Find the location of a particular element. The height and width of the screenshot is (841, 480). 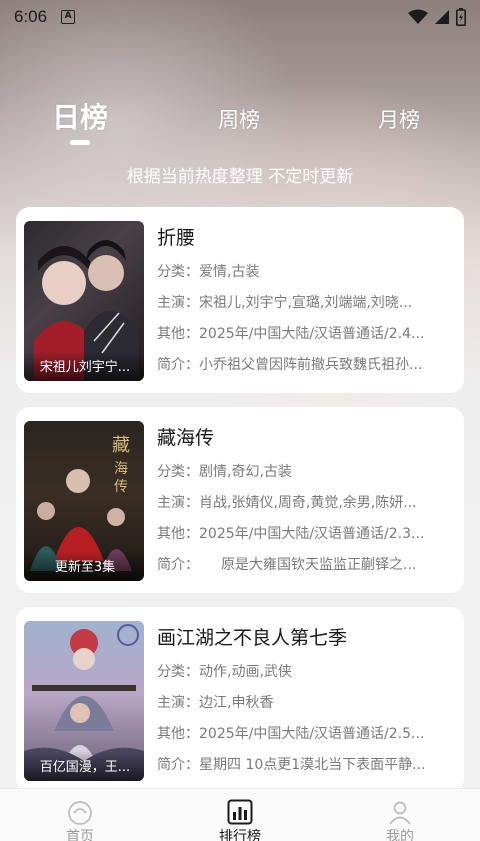

status-right is located at coordinates (437, 17).